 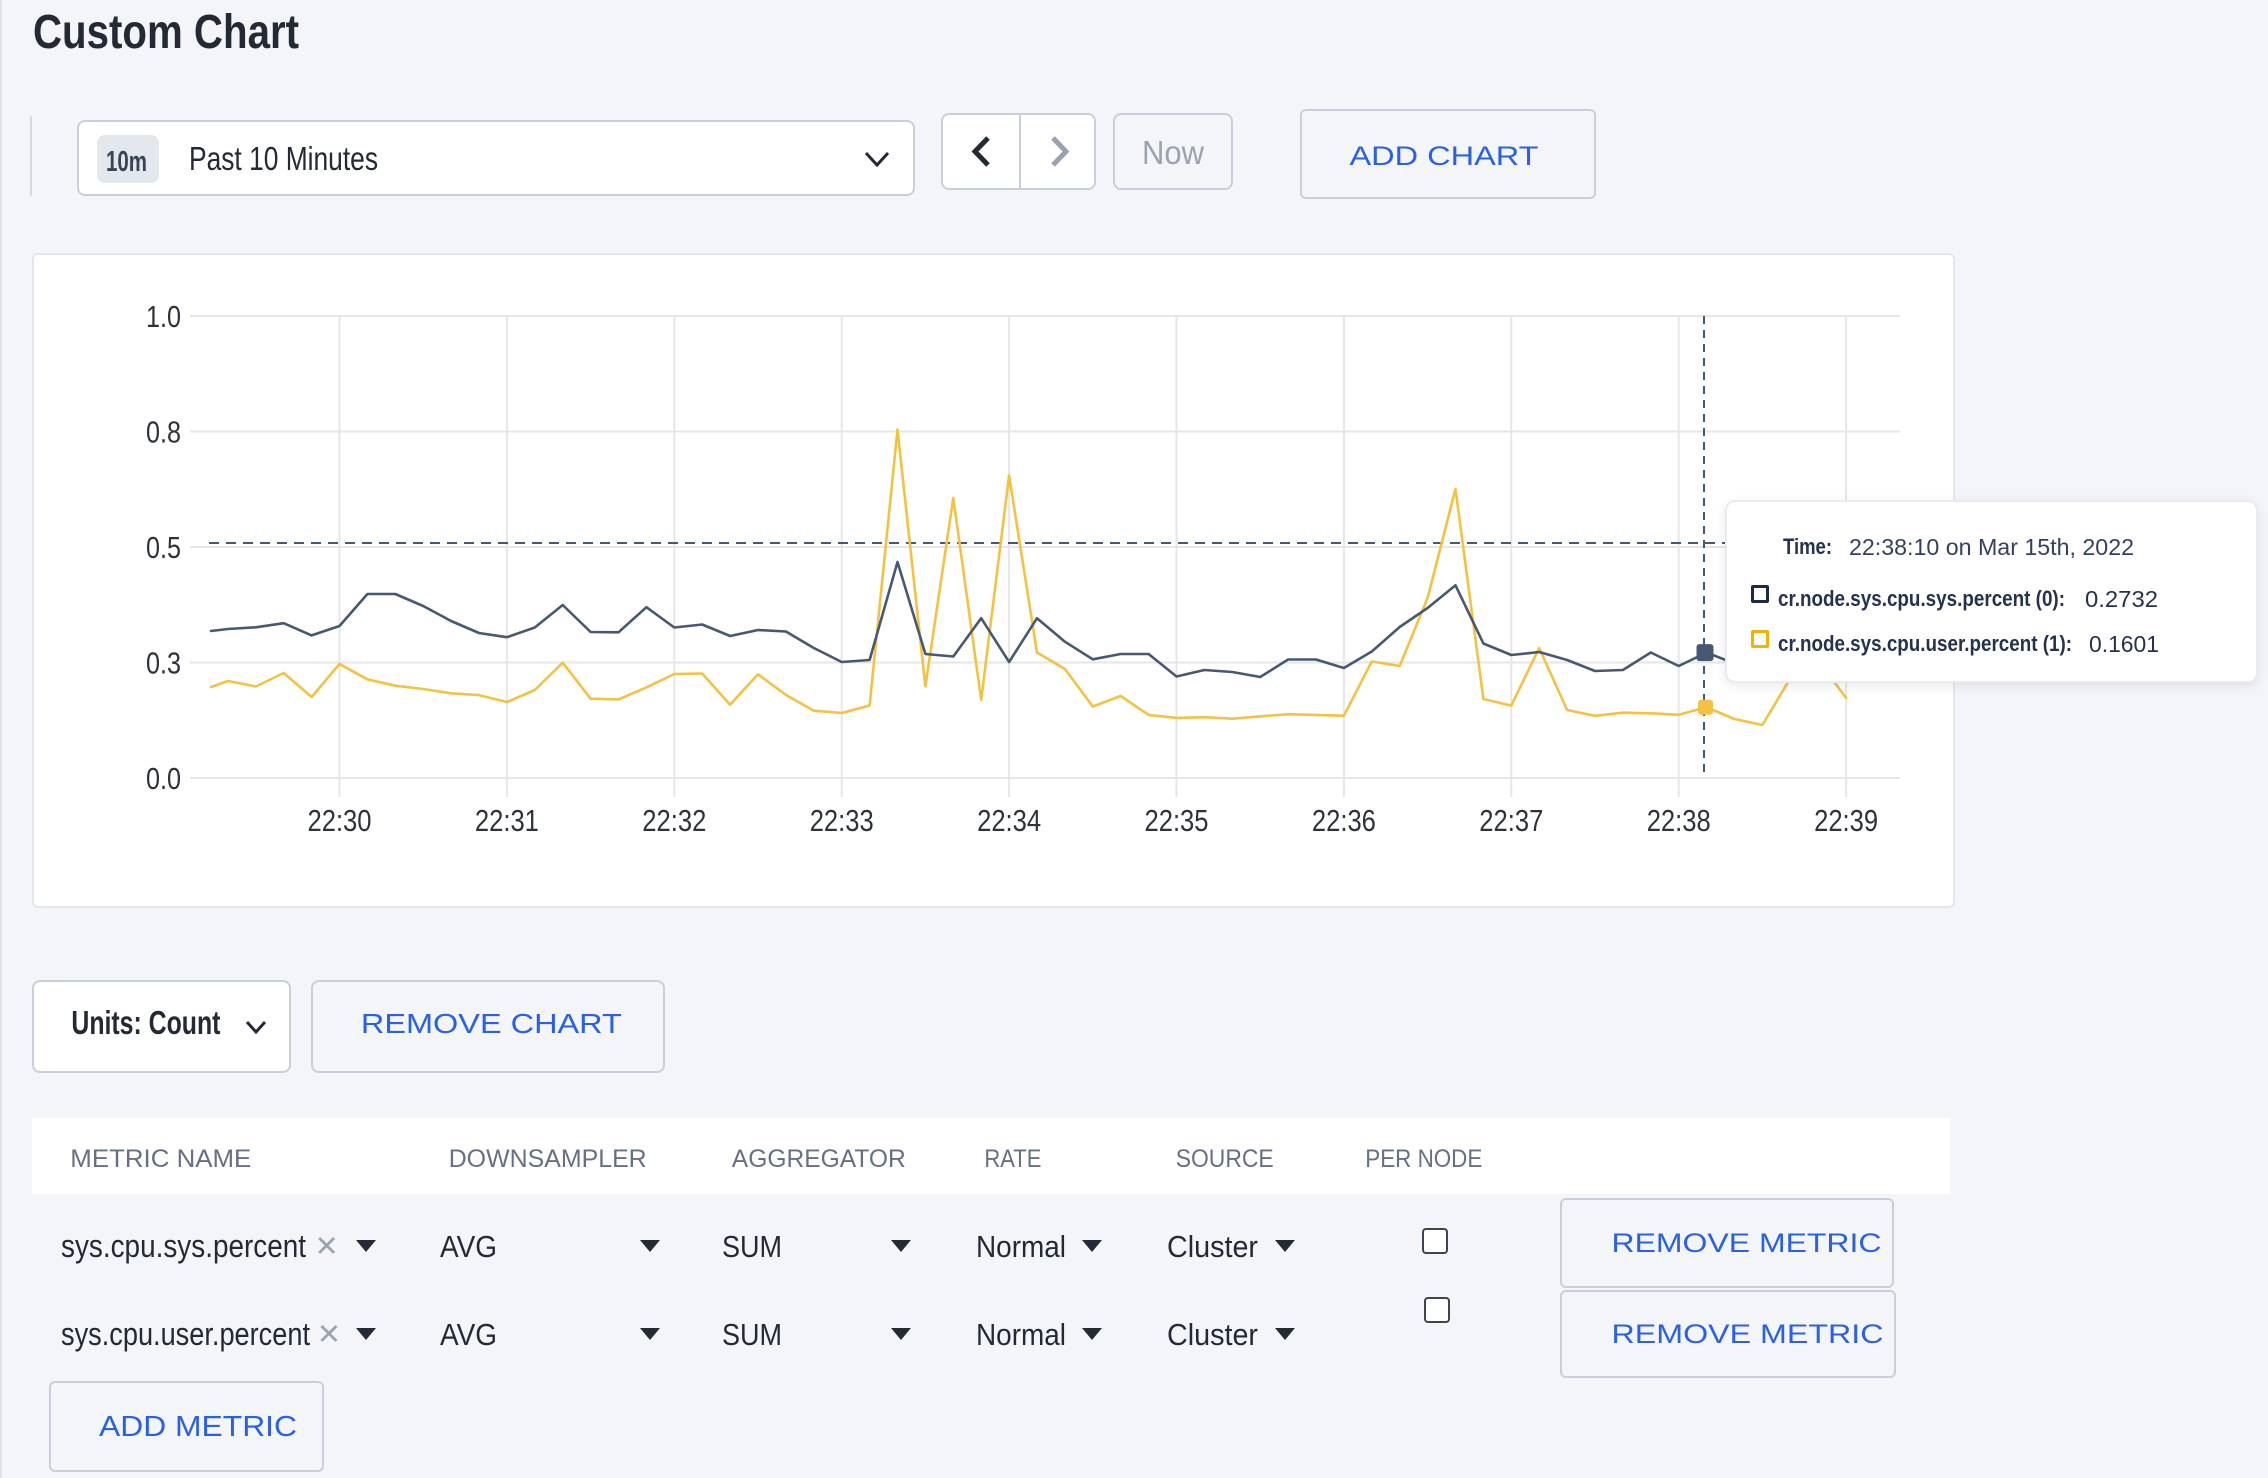 What do you see at coordinates (842, 820) in the screenshot?
I see `svg-text: 22:33` at bounding box center [842, 820].